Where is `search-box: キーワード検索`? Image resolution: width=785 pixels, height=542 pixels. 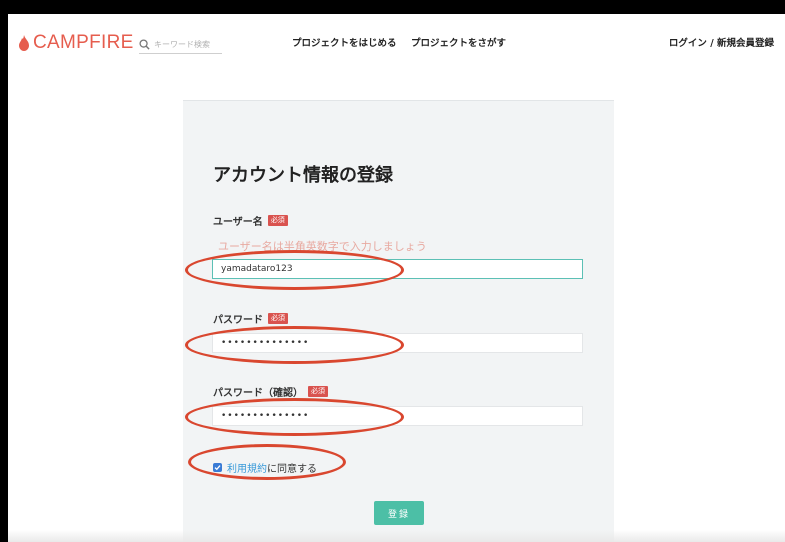
search-box: キーワード検索 is located at coordinates (180, 44).